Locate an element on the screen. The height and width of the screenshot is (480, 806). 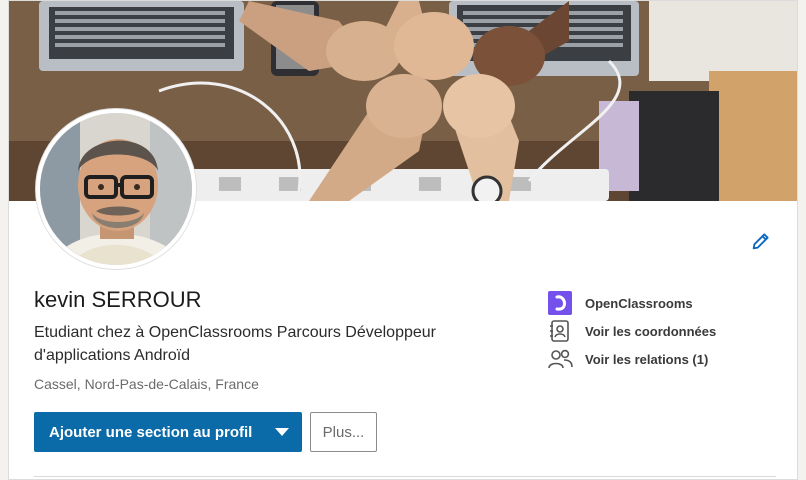
profile-avatar is located at coordinates (116, 189).